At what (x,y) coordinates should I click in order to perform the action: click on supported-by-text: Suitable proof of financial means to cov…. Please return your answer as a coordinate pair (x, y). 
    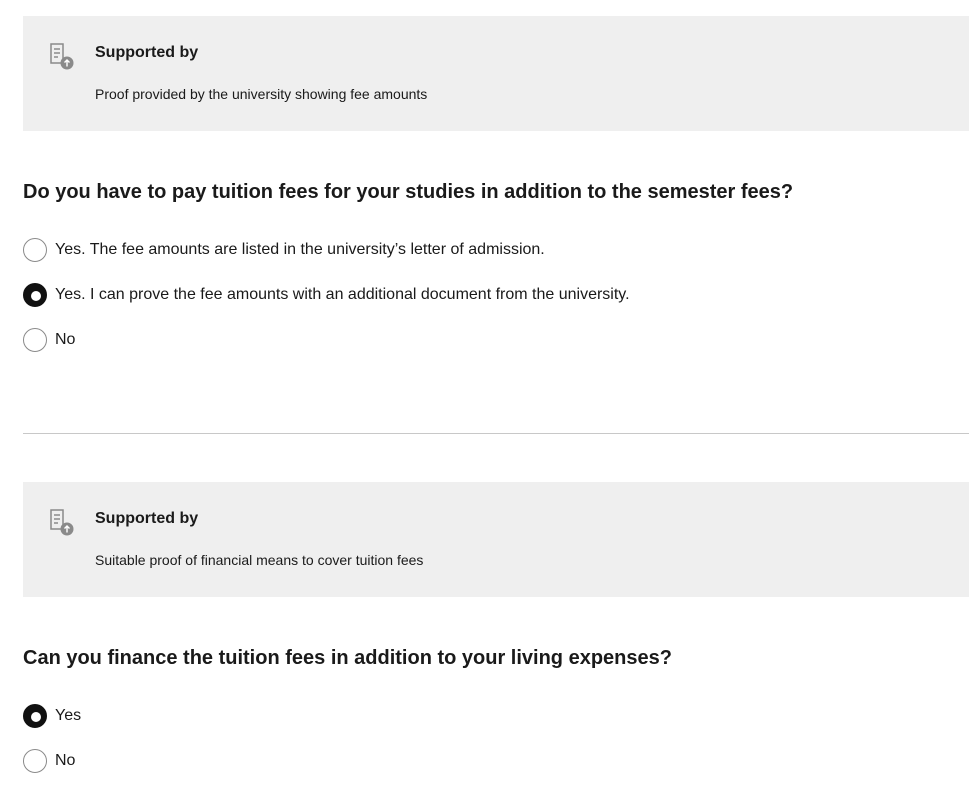
    Looking at the image, I should click on (259, 560).